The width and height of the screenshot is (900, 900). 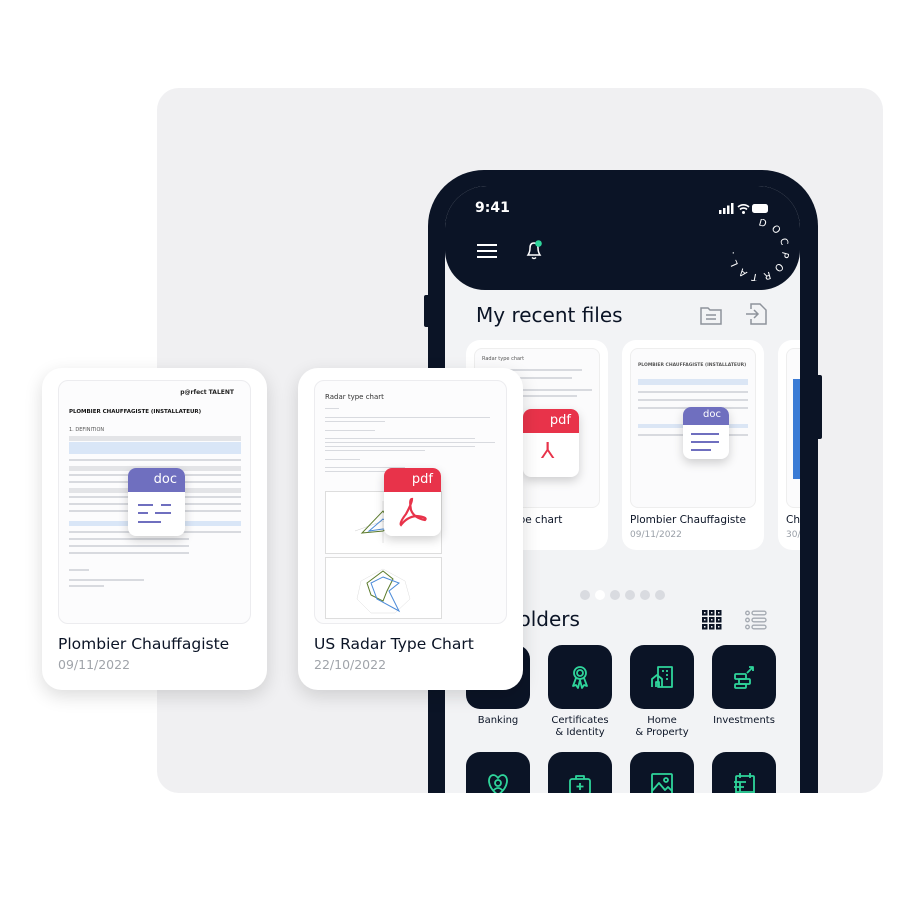 What do you see at coordinates (207, 392) in the screenshot?
I see `brand-logo: p@rfect TALENT` at bounding box center [207, 392].